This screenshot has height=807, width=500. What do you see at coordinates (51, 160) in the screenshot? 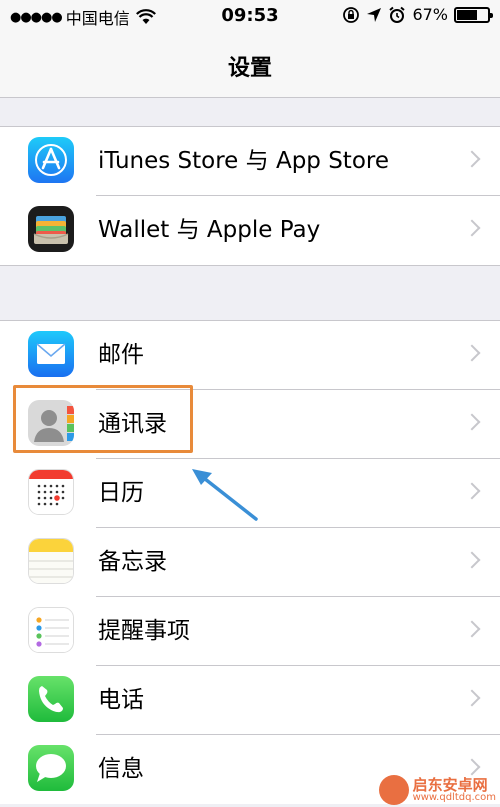
I see `app-store-icon` at bounding box center [51, 160].